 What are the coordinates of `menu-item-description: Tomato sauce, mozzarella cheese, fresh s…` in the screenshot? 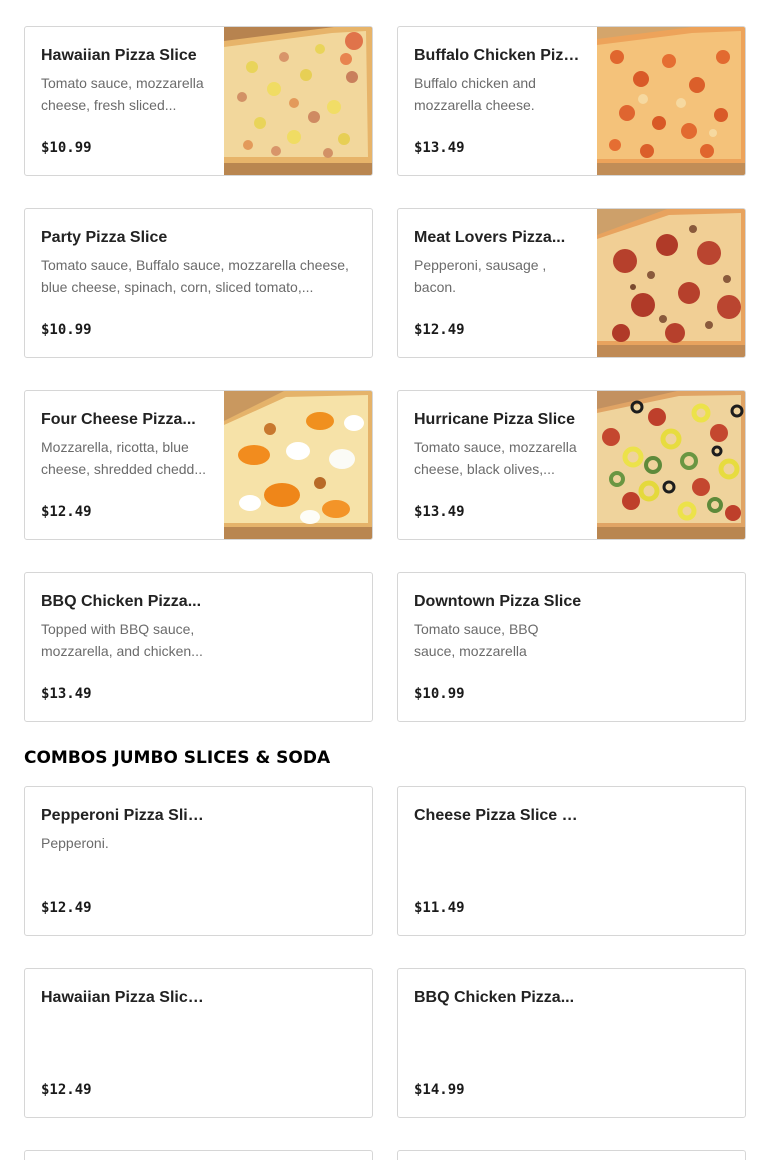 It's located at (122, 94).